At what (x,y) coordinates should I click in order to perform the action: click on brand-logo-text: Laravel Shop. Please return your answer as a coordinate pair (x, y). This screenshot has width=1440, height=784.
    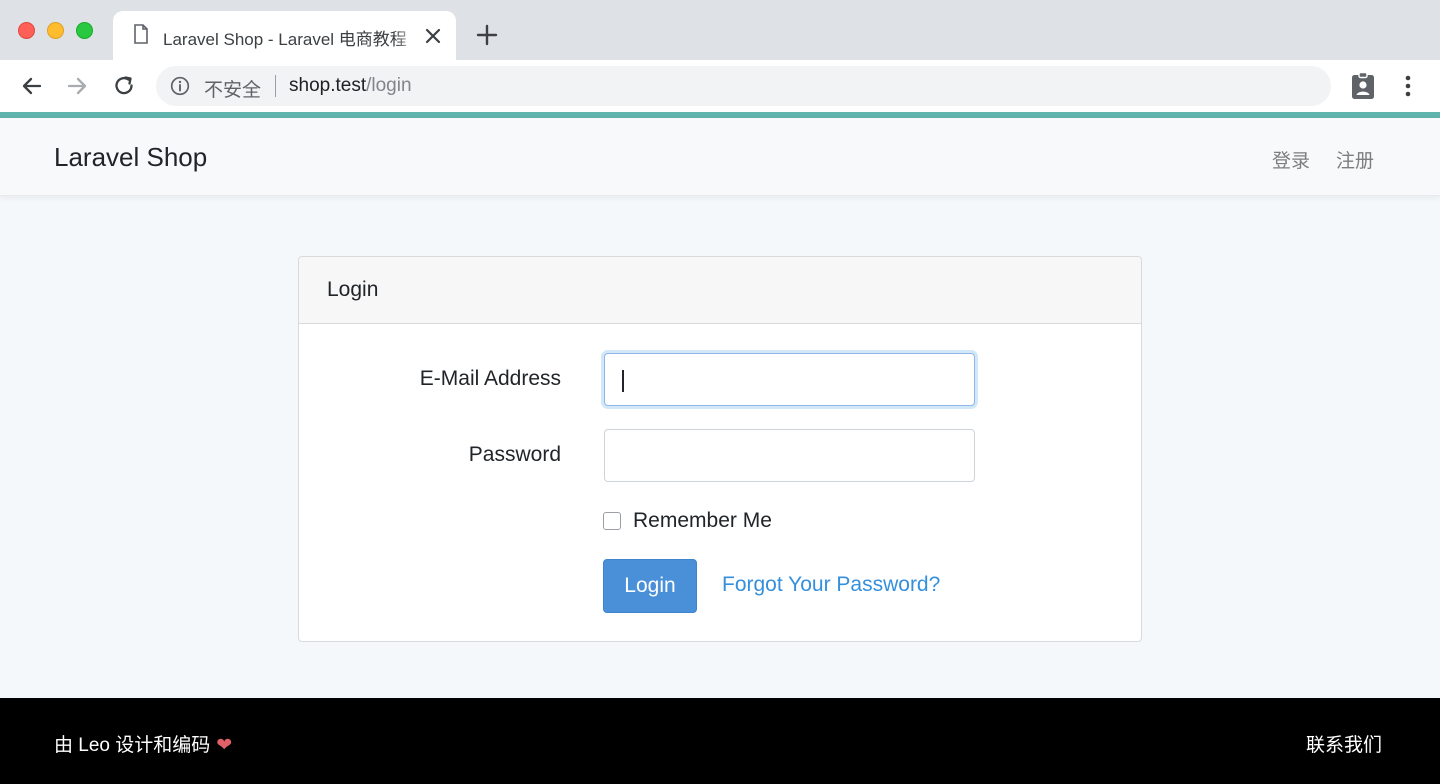
    Looking at the image, I should click on (130, 157).